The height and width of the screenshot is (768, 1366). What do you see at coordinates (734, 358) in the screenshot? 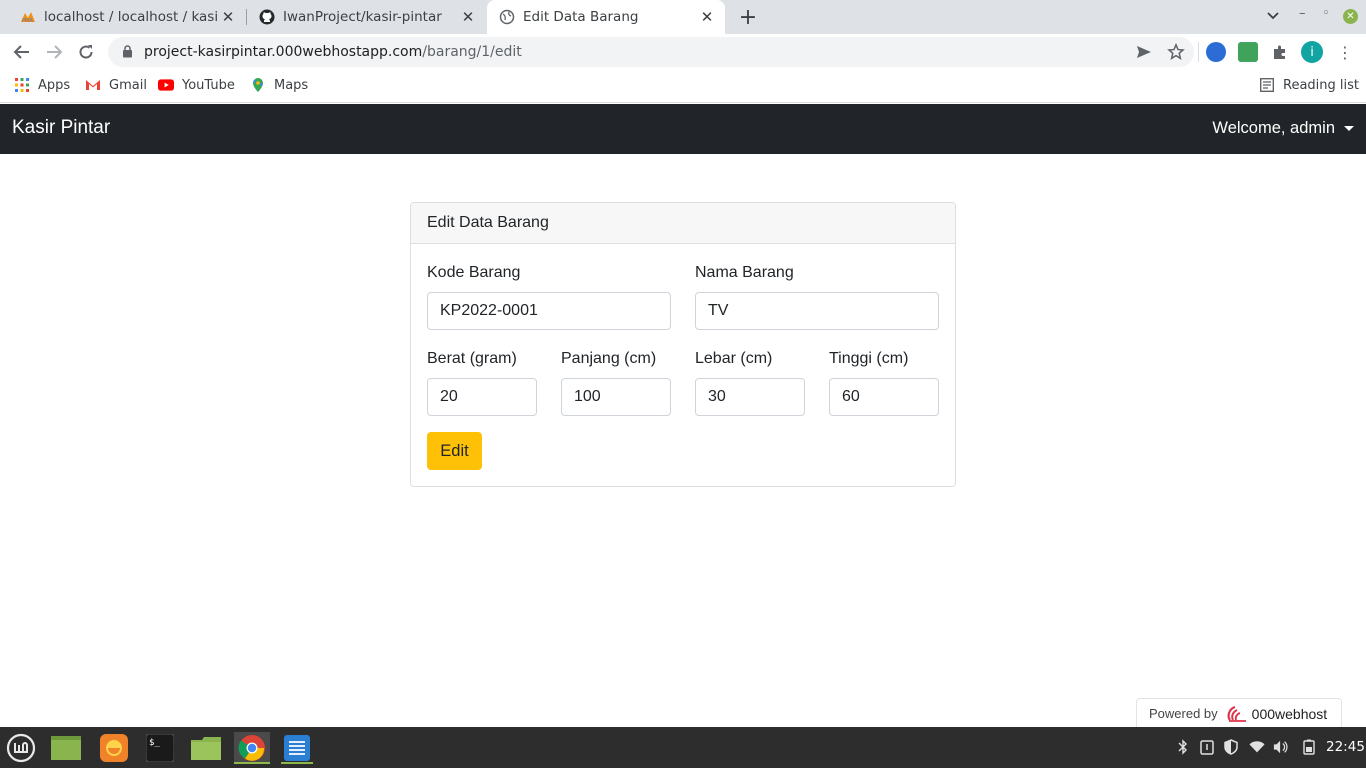
I see `lebar-label: Lebar (cm)` at bounding box center [734, 358].